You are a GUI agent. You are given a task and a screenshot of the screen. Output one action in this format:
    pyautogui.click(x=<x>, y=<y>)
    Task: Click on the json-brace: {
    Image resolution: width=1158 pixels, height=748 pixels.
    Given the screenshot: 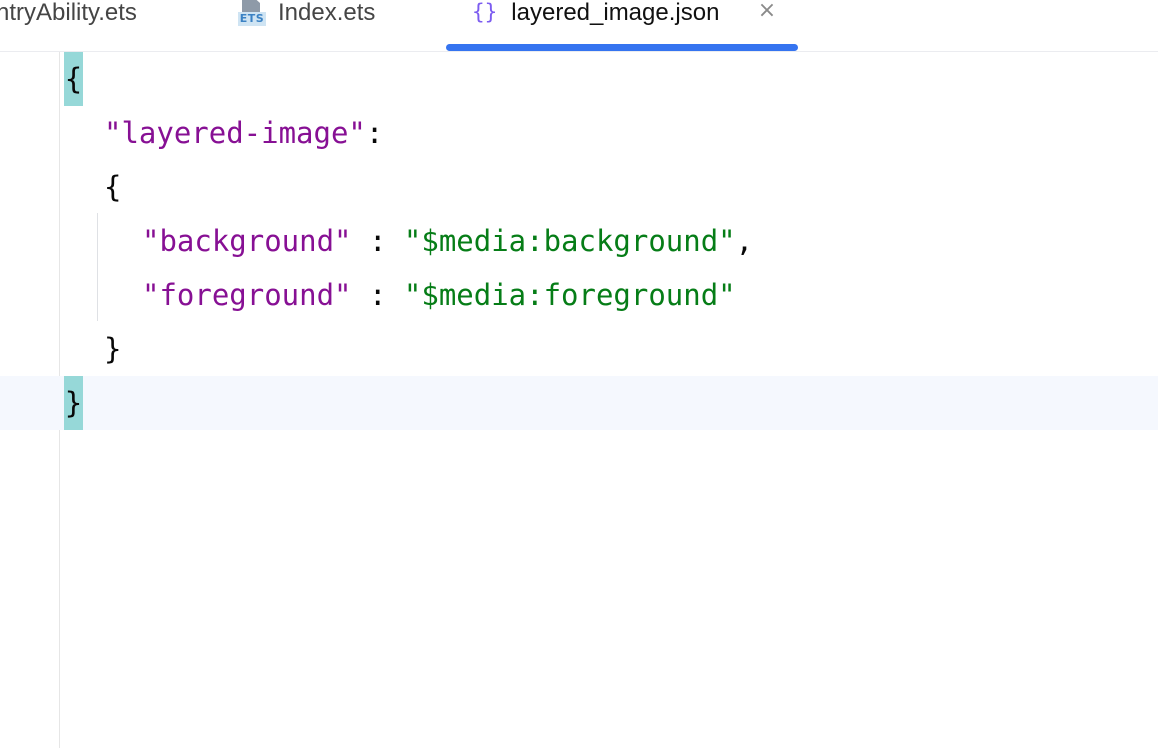 What is the action you would take?
    pyautogui.click(x=113, y=187)
    